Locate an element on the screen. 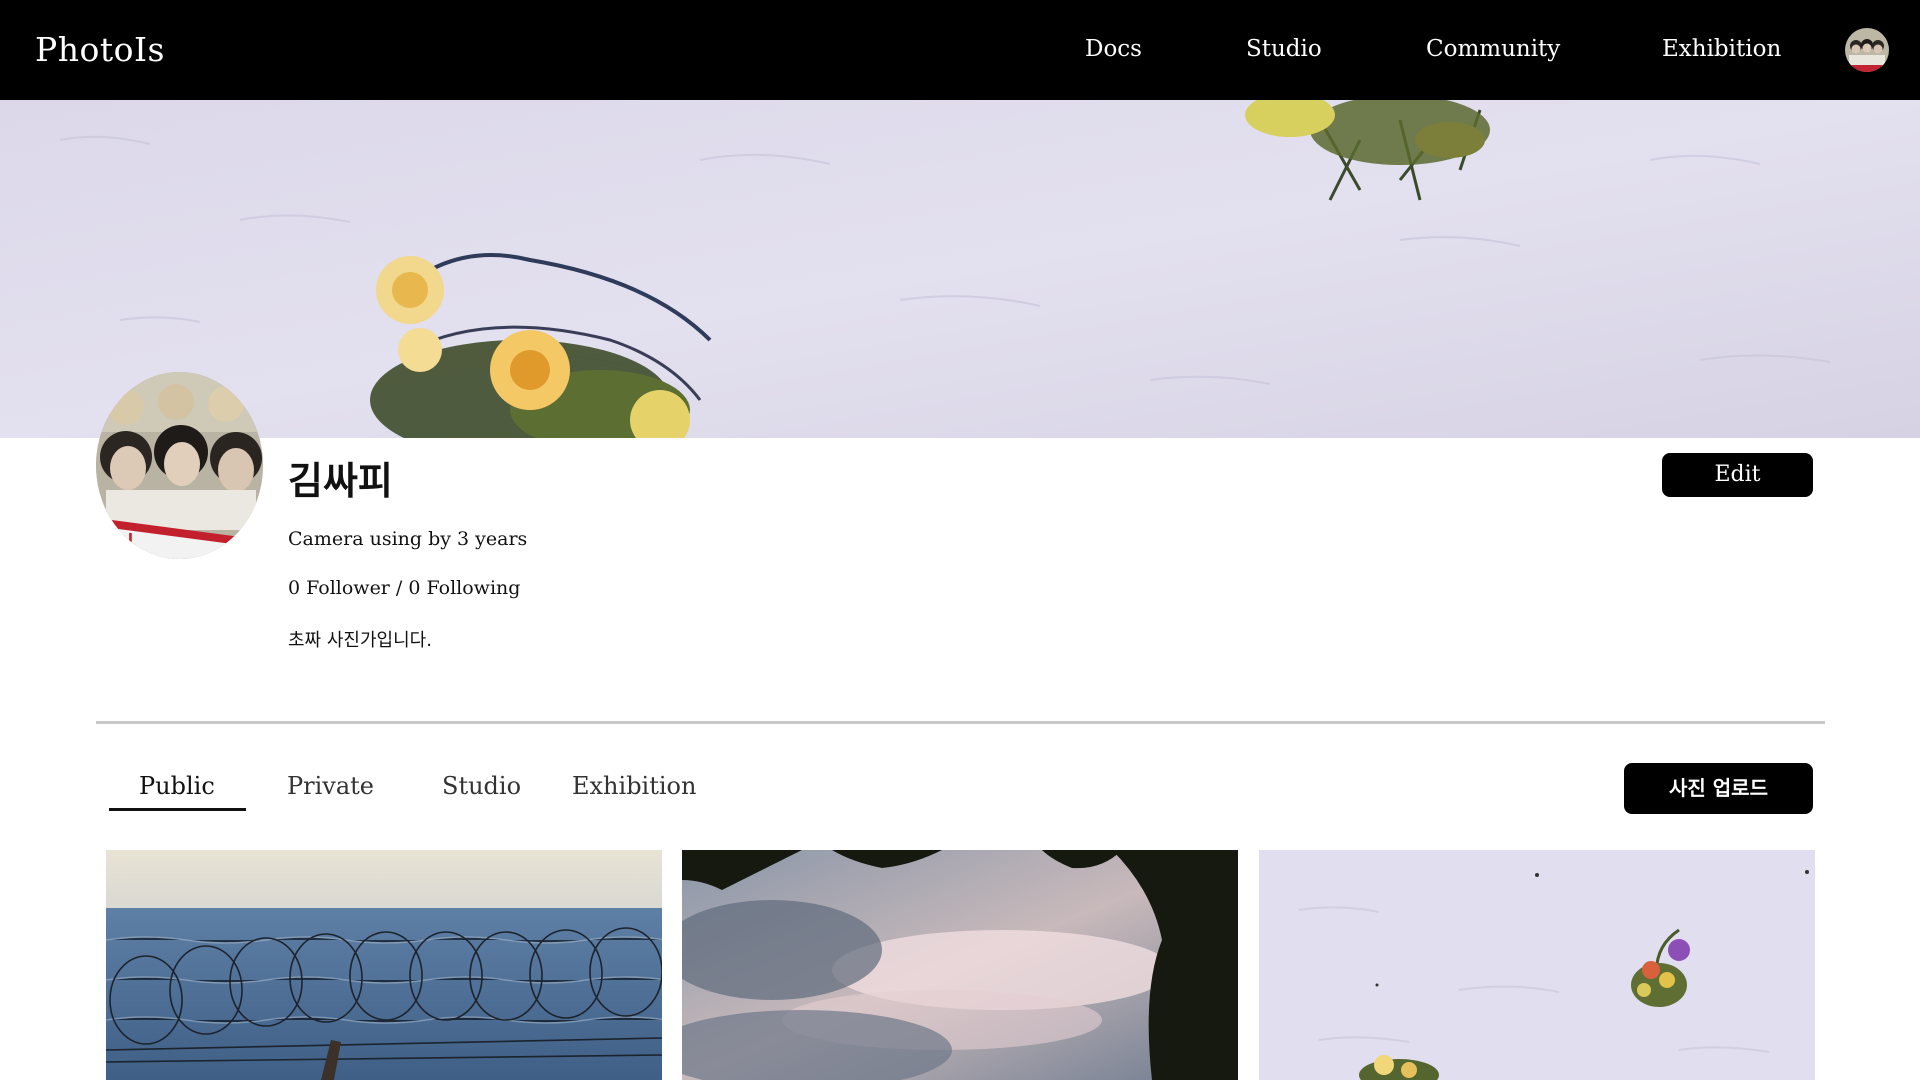 The width and height of the screenshot is (1920, 1080). nav-link-community: Community is located at coordinates (1493, 49).